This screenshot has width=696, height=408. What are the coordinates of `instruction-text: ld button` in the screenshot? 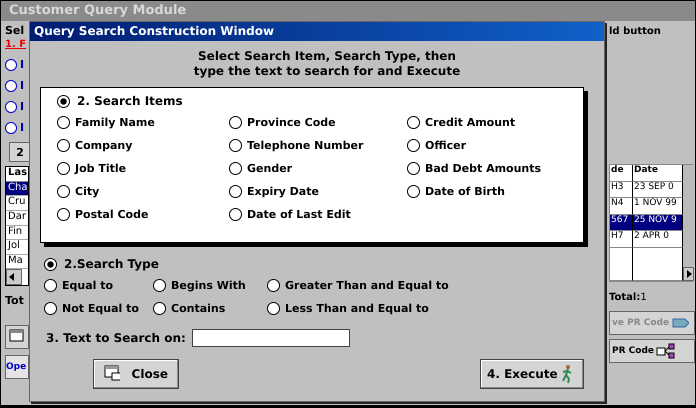 It's located at (635, 31).